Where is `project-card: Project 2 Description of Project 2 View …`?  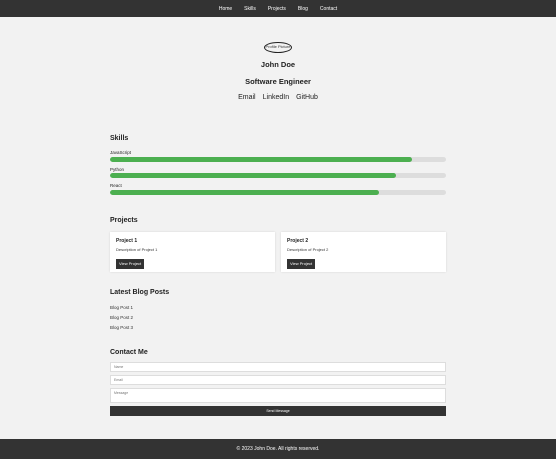
project-card: Project 2 Description of Project 2 View … is located at coordinates (363, 252).